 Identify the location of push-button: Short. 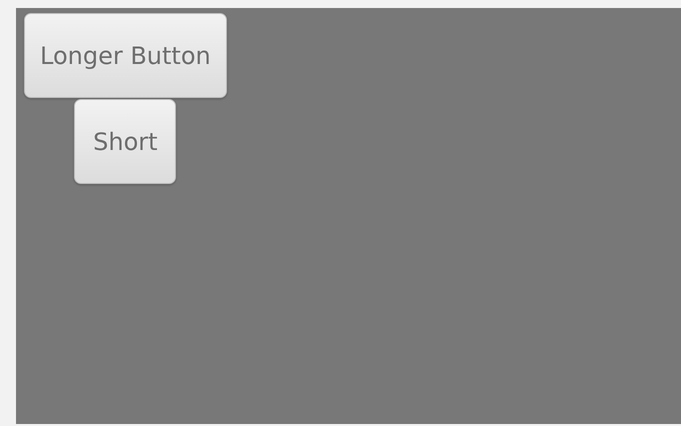
(125, 141).